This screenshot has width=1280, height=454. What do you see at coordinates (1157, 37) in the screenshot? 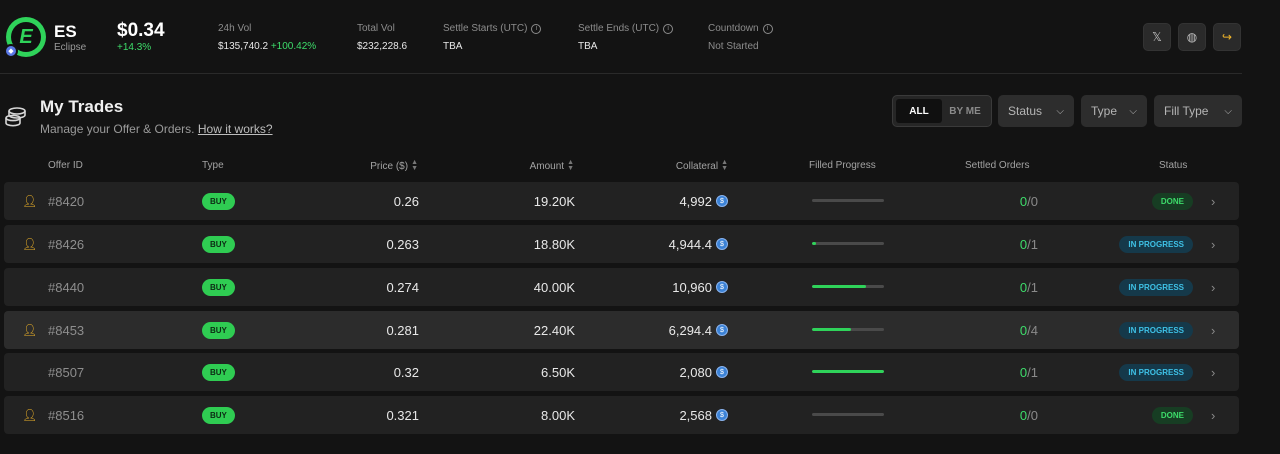
I see `x-icon: 𝕏` at bounding box center [1157, 37].